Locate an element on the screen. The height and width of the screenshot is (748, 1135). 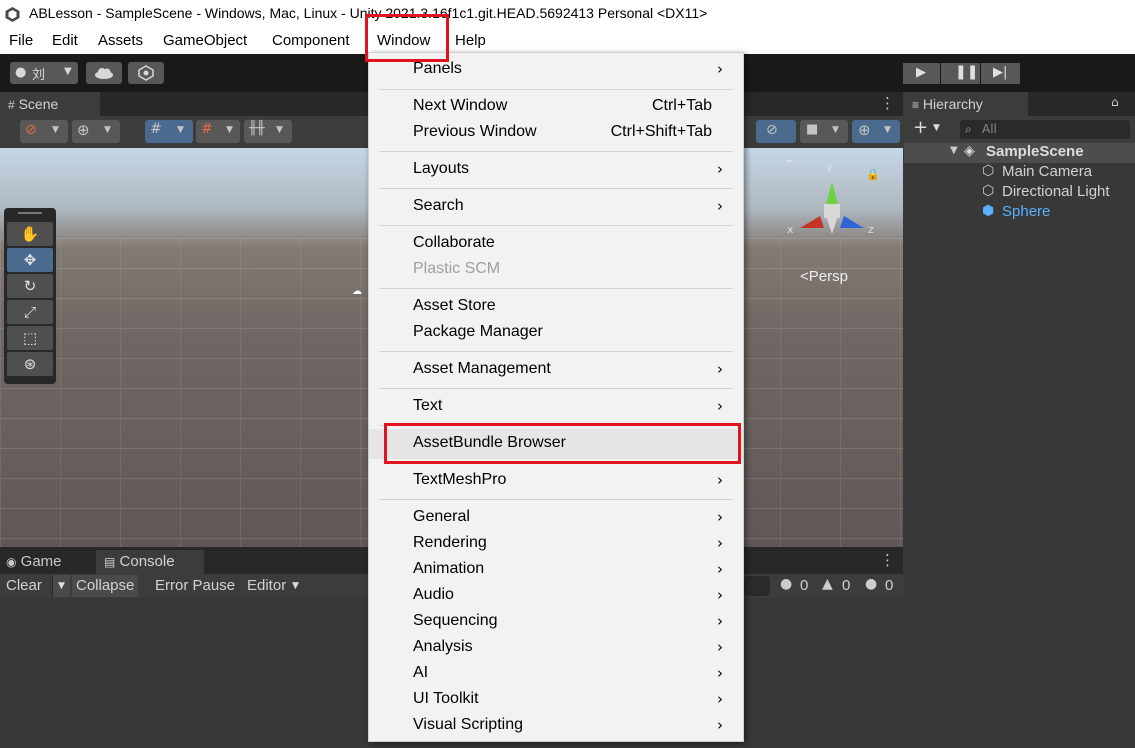
editor-dropdown: Editor is located at coordinates (266, 586).